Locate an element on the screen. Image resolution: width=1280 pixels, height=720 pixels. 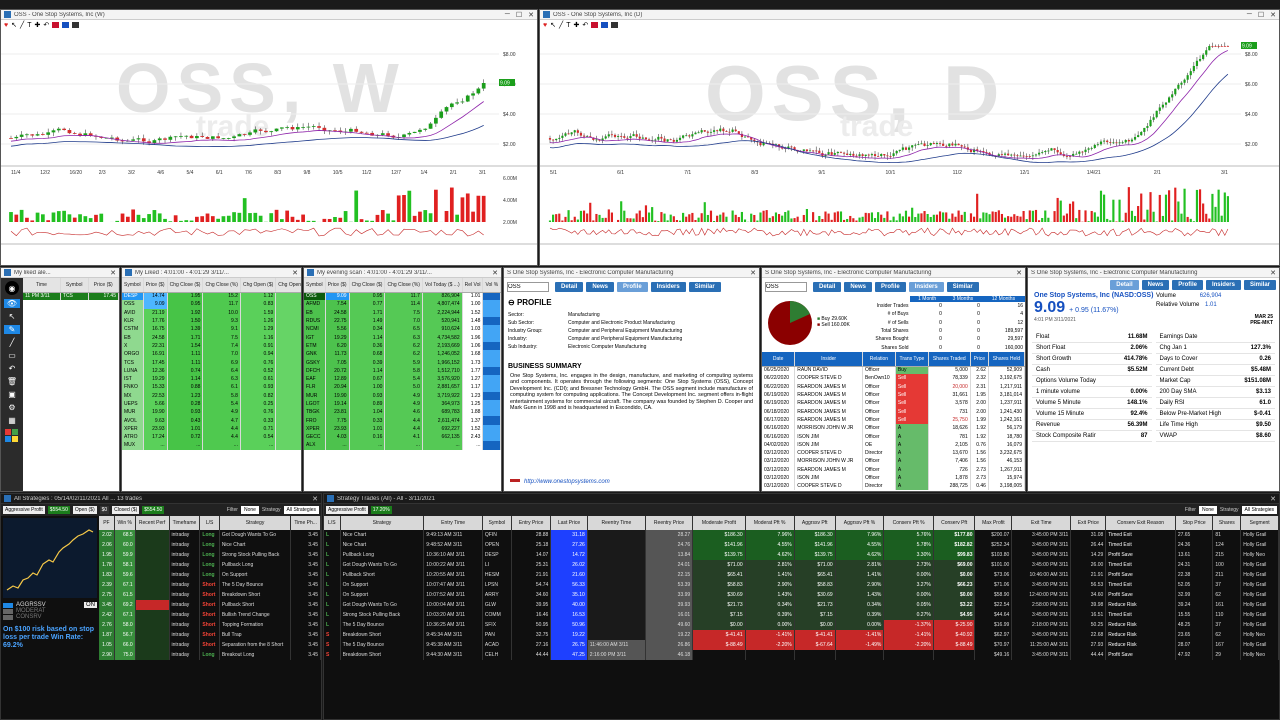
table-row: DFCH 20.72 1.14 5.8 1,512,710 1.77 is located at coordinates (402, 370).